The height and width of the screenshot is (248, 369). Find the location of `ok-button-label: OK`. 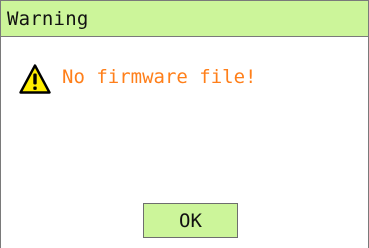

ok-button-label: OK is located at coordinates (190, 220).